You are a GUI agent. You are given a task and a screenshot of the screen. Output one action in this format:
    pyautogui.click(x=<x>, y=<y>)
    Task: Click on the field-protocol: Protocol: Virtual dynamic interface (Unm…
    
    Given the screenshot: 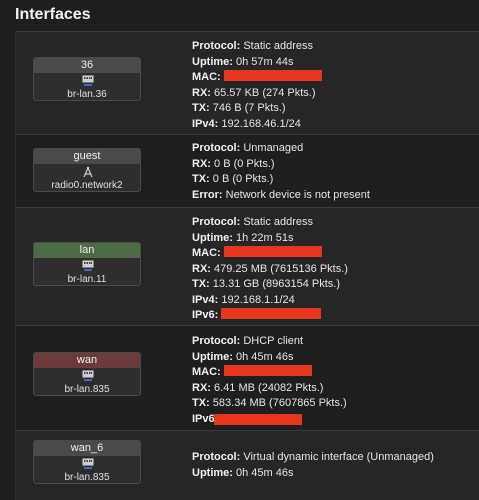 What is the action you would take?
    pyautogui.click(x=313, y=458)
    